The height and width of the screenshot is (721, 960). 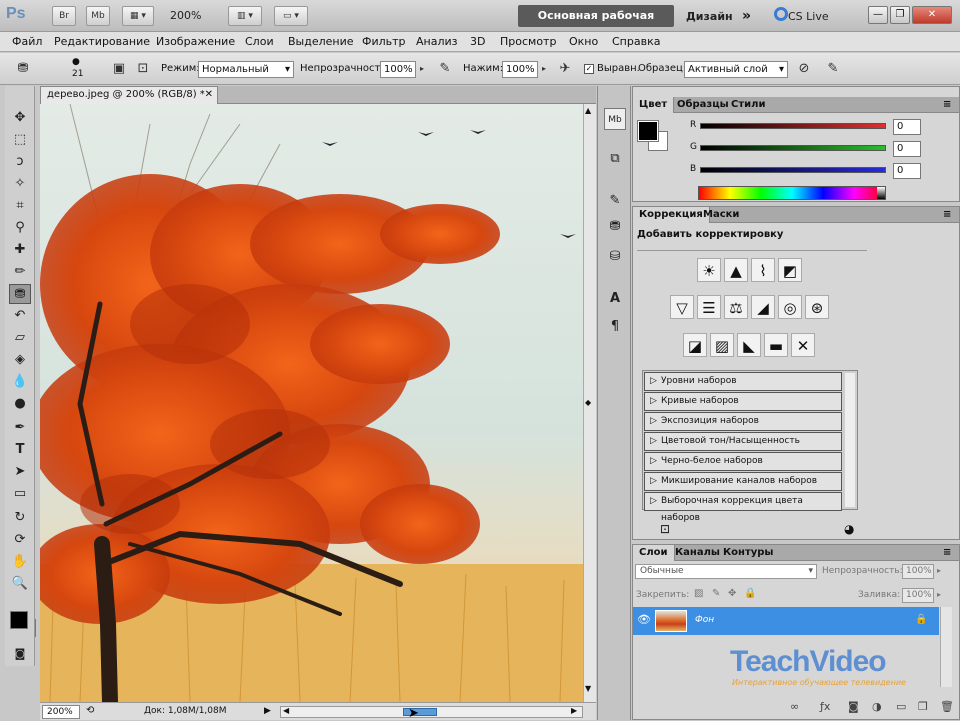 What do you see at coordinates (615, 327) in the screenshot?
I see `paragraph-panel-icon: ¶` at bounding box center [615, 327].